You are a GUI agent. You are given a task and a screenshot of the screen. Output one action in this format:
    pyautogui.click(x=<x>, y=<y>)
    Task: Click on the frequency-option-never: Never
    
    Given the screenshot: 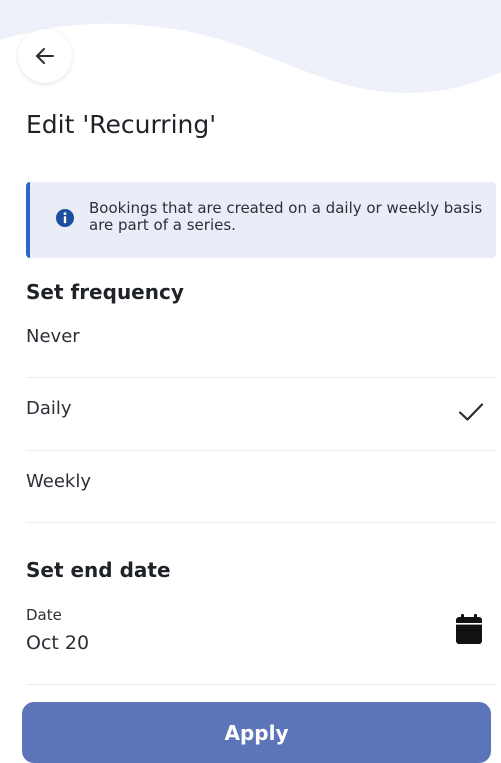 What is the action you would take?
    pyautogui.click(x=261, y=342)
    